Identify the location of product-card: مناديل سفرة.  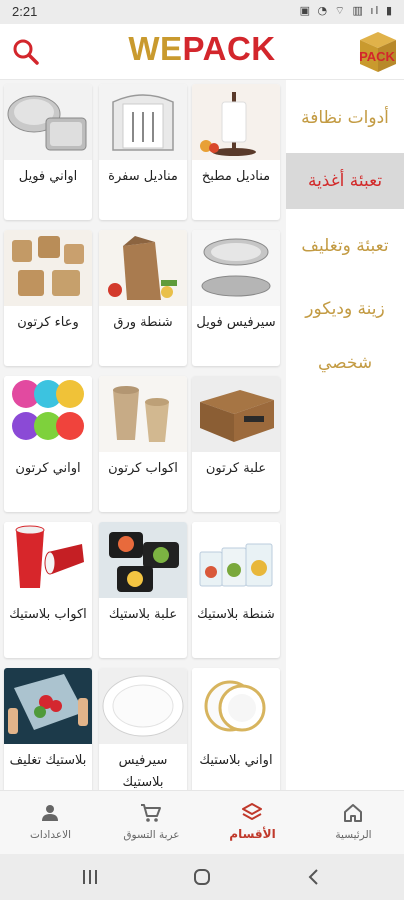
(143, 152).